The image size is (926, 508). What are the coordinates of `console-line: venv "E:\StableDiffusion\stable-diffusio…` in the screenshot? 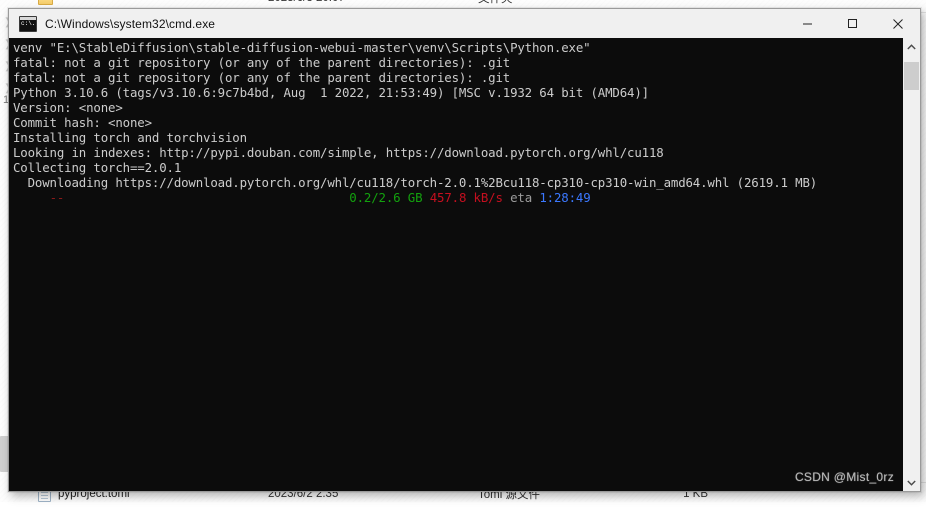 It's located at (457, 47).